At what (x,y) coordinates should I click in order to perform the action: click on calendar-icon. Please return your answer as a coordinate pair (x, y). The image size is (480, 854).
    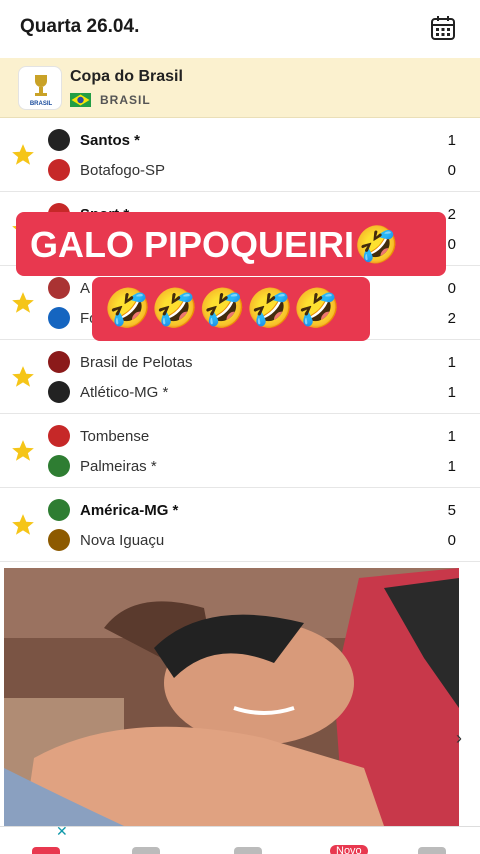
    Looking at the image, I should click on (443, 28).